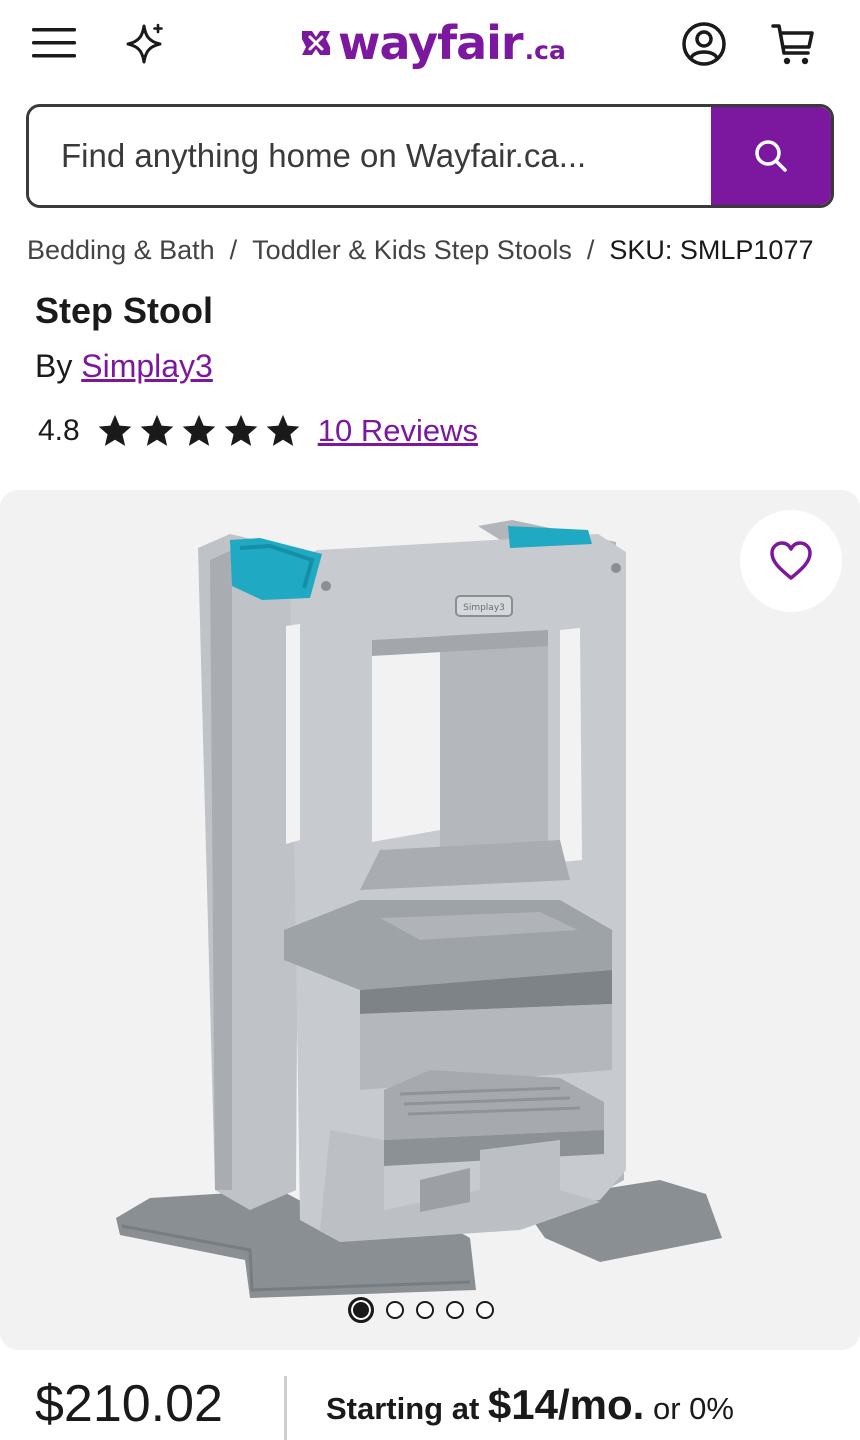 The width and height of the screenshot is (860, 1440). Describe the element at coordinates (693, 1408) in the screenshot. I see `financing-suffix: or 0%` at that location.